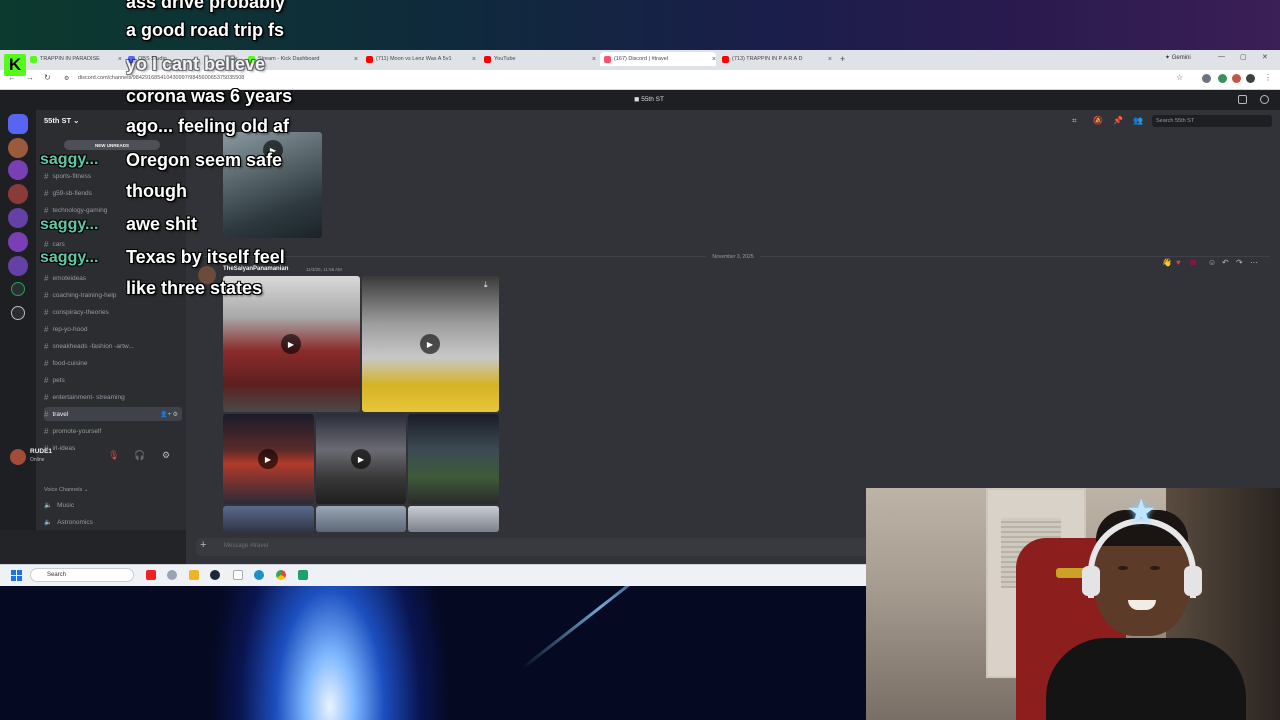 Image resolution: width=1280 pixels, height=720 pixels. I want to click on user-name: RUDE1, so click(41, 451).